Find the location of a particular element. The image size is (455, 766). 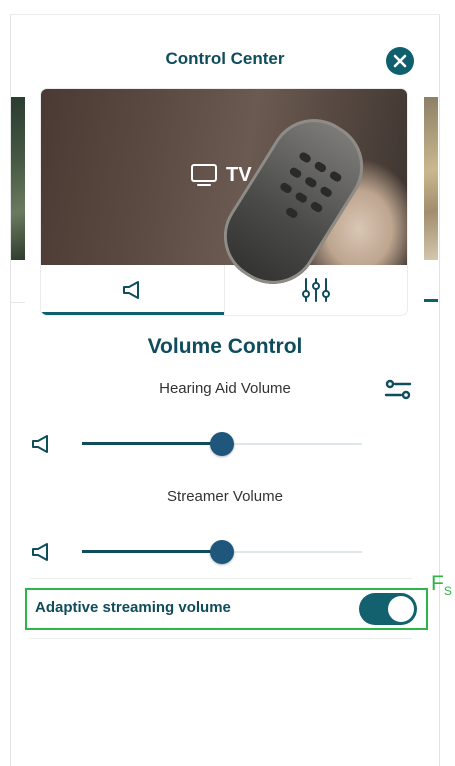

tv-label: TV is located at coordinates (221, 175).